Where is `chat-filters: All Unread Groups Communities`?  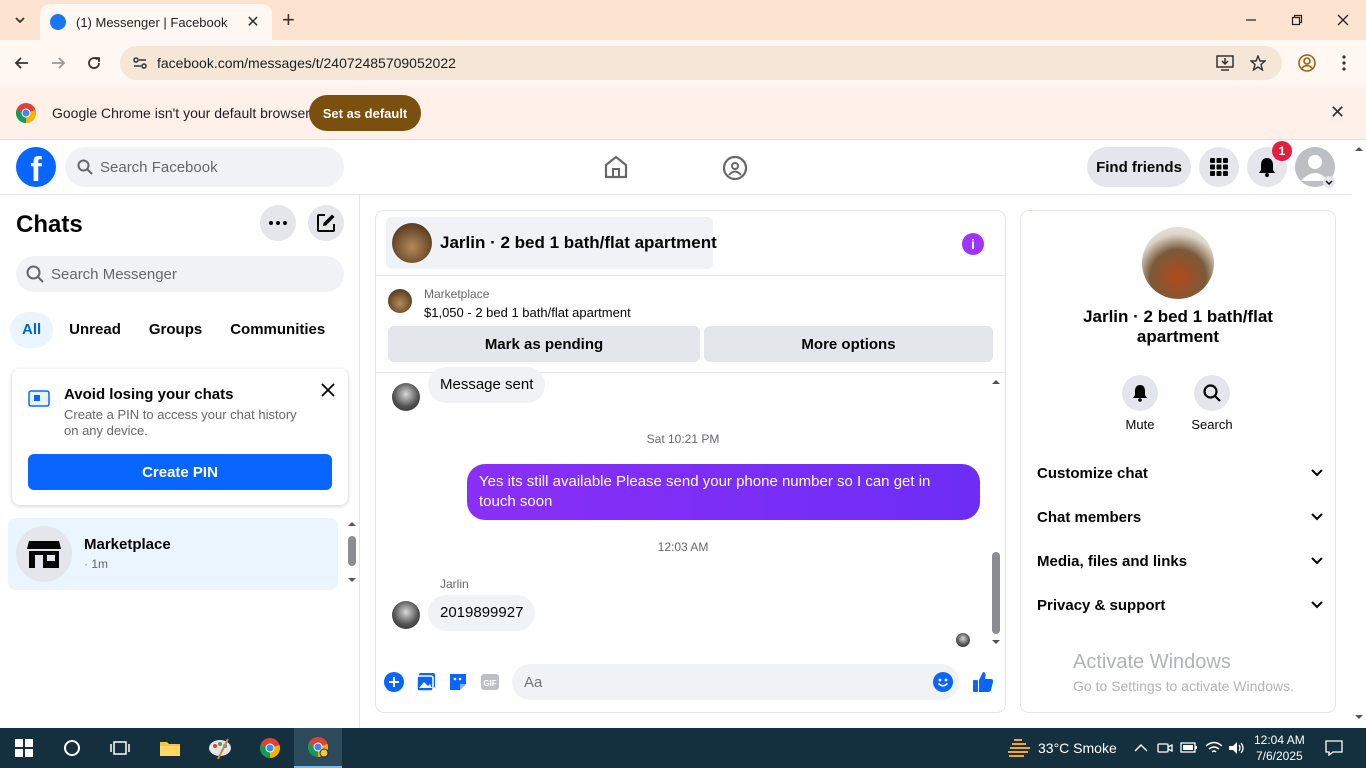 chat-filters: All Unread Groups Communities is located at coordinates (173, 330).